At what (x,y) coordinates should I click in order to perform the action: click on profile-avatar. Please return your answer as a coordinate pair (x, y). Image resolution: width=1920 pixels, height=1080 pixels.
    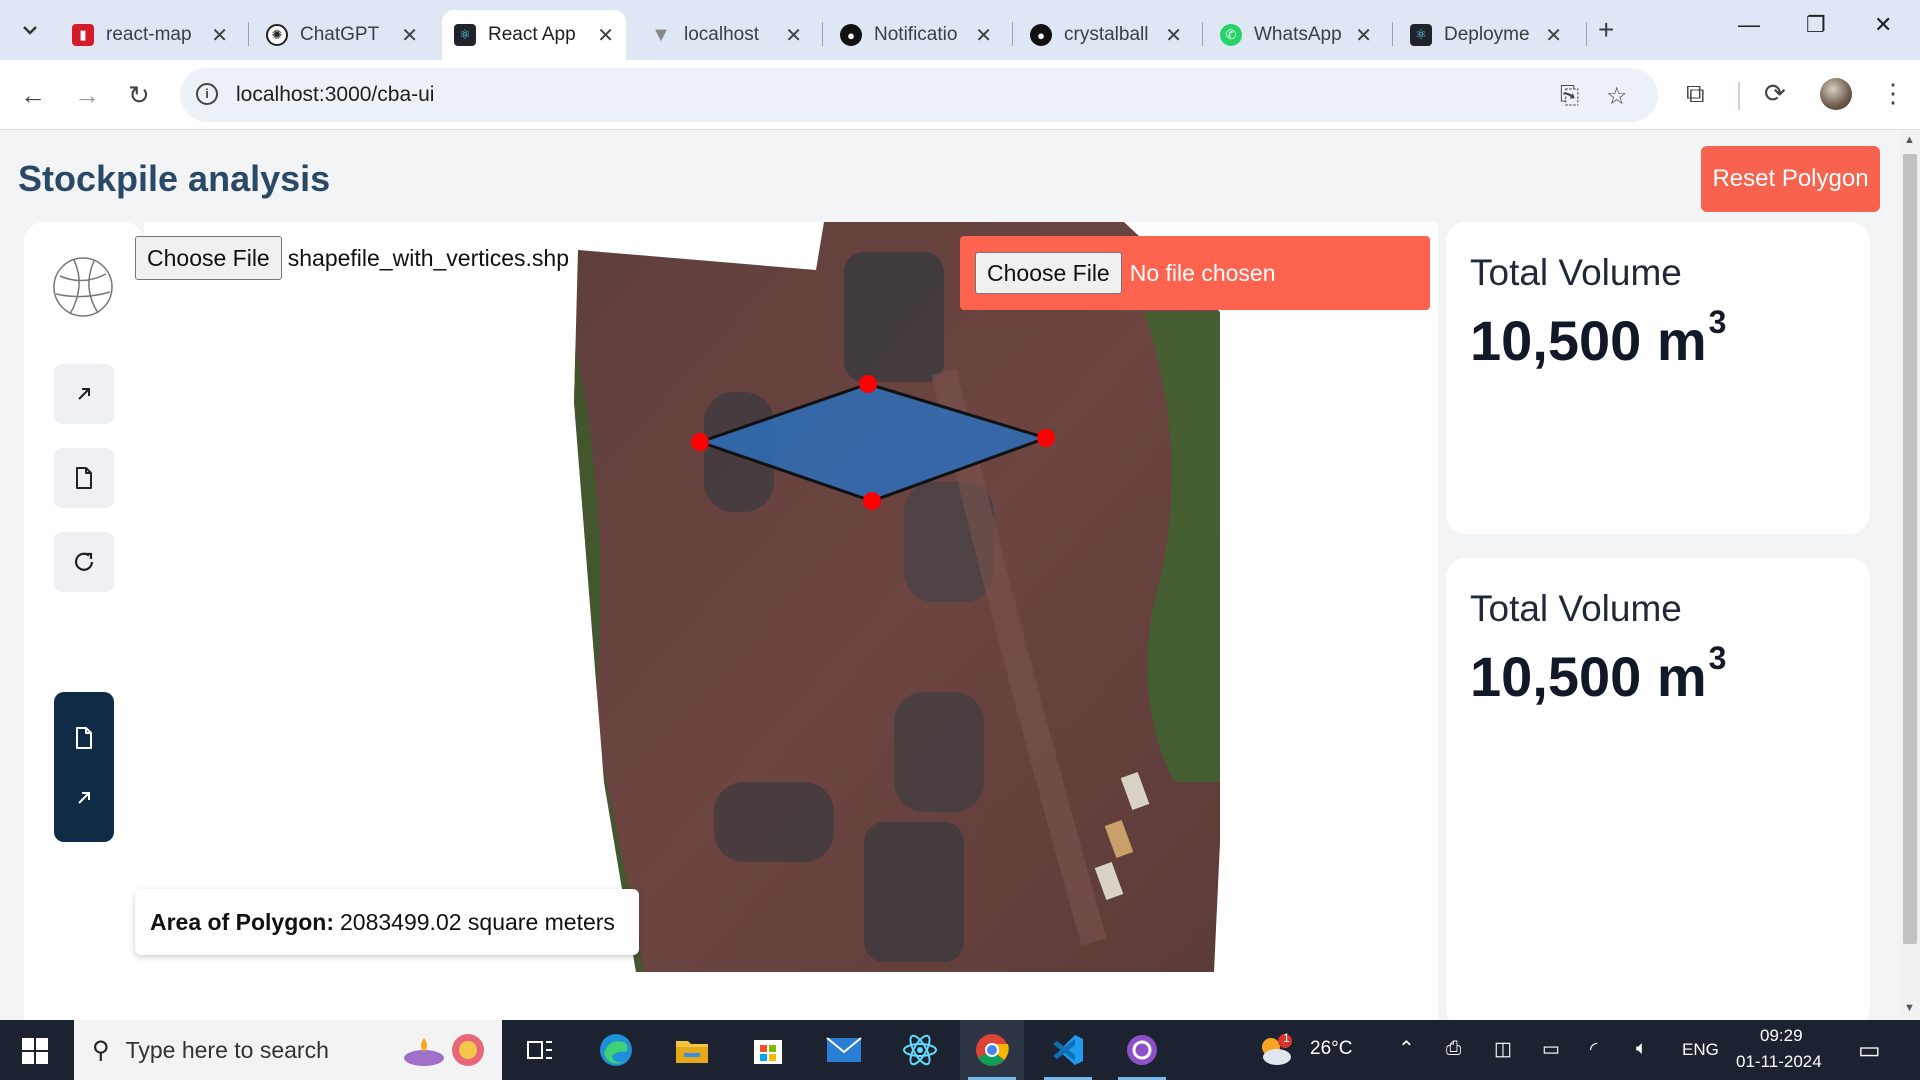
    Looking at the image, I should click on (1836, 94).